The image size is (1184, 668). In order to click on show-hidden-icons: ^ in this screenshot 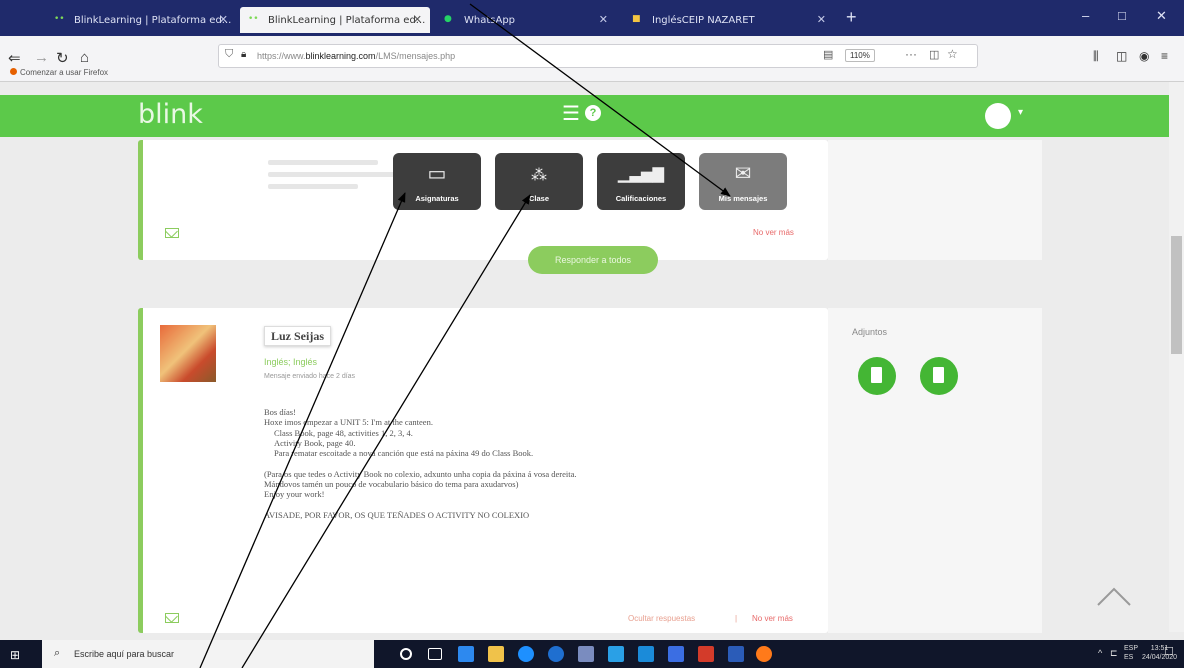, I will do `click(1100, 653)`.